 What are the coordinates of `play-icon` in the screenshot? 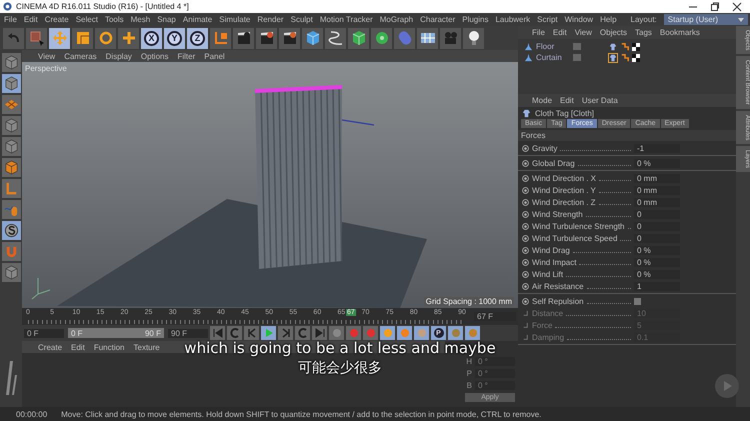 It's located at (727, 386).